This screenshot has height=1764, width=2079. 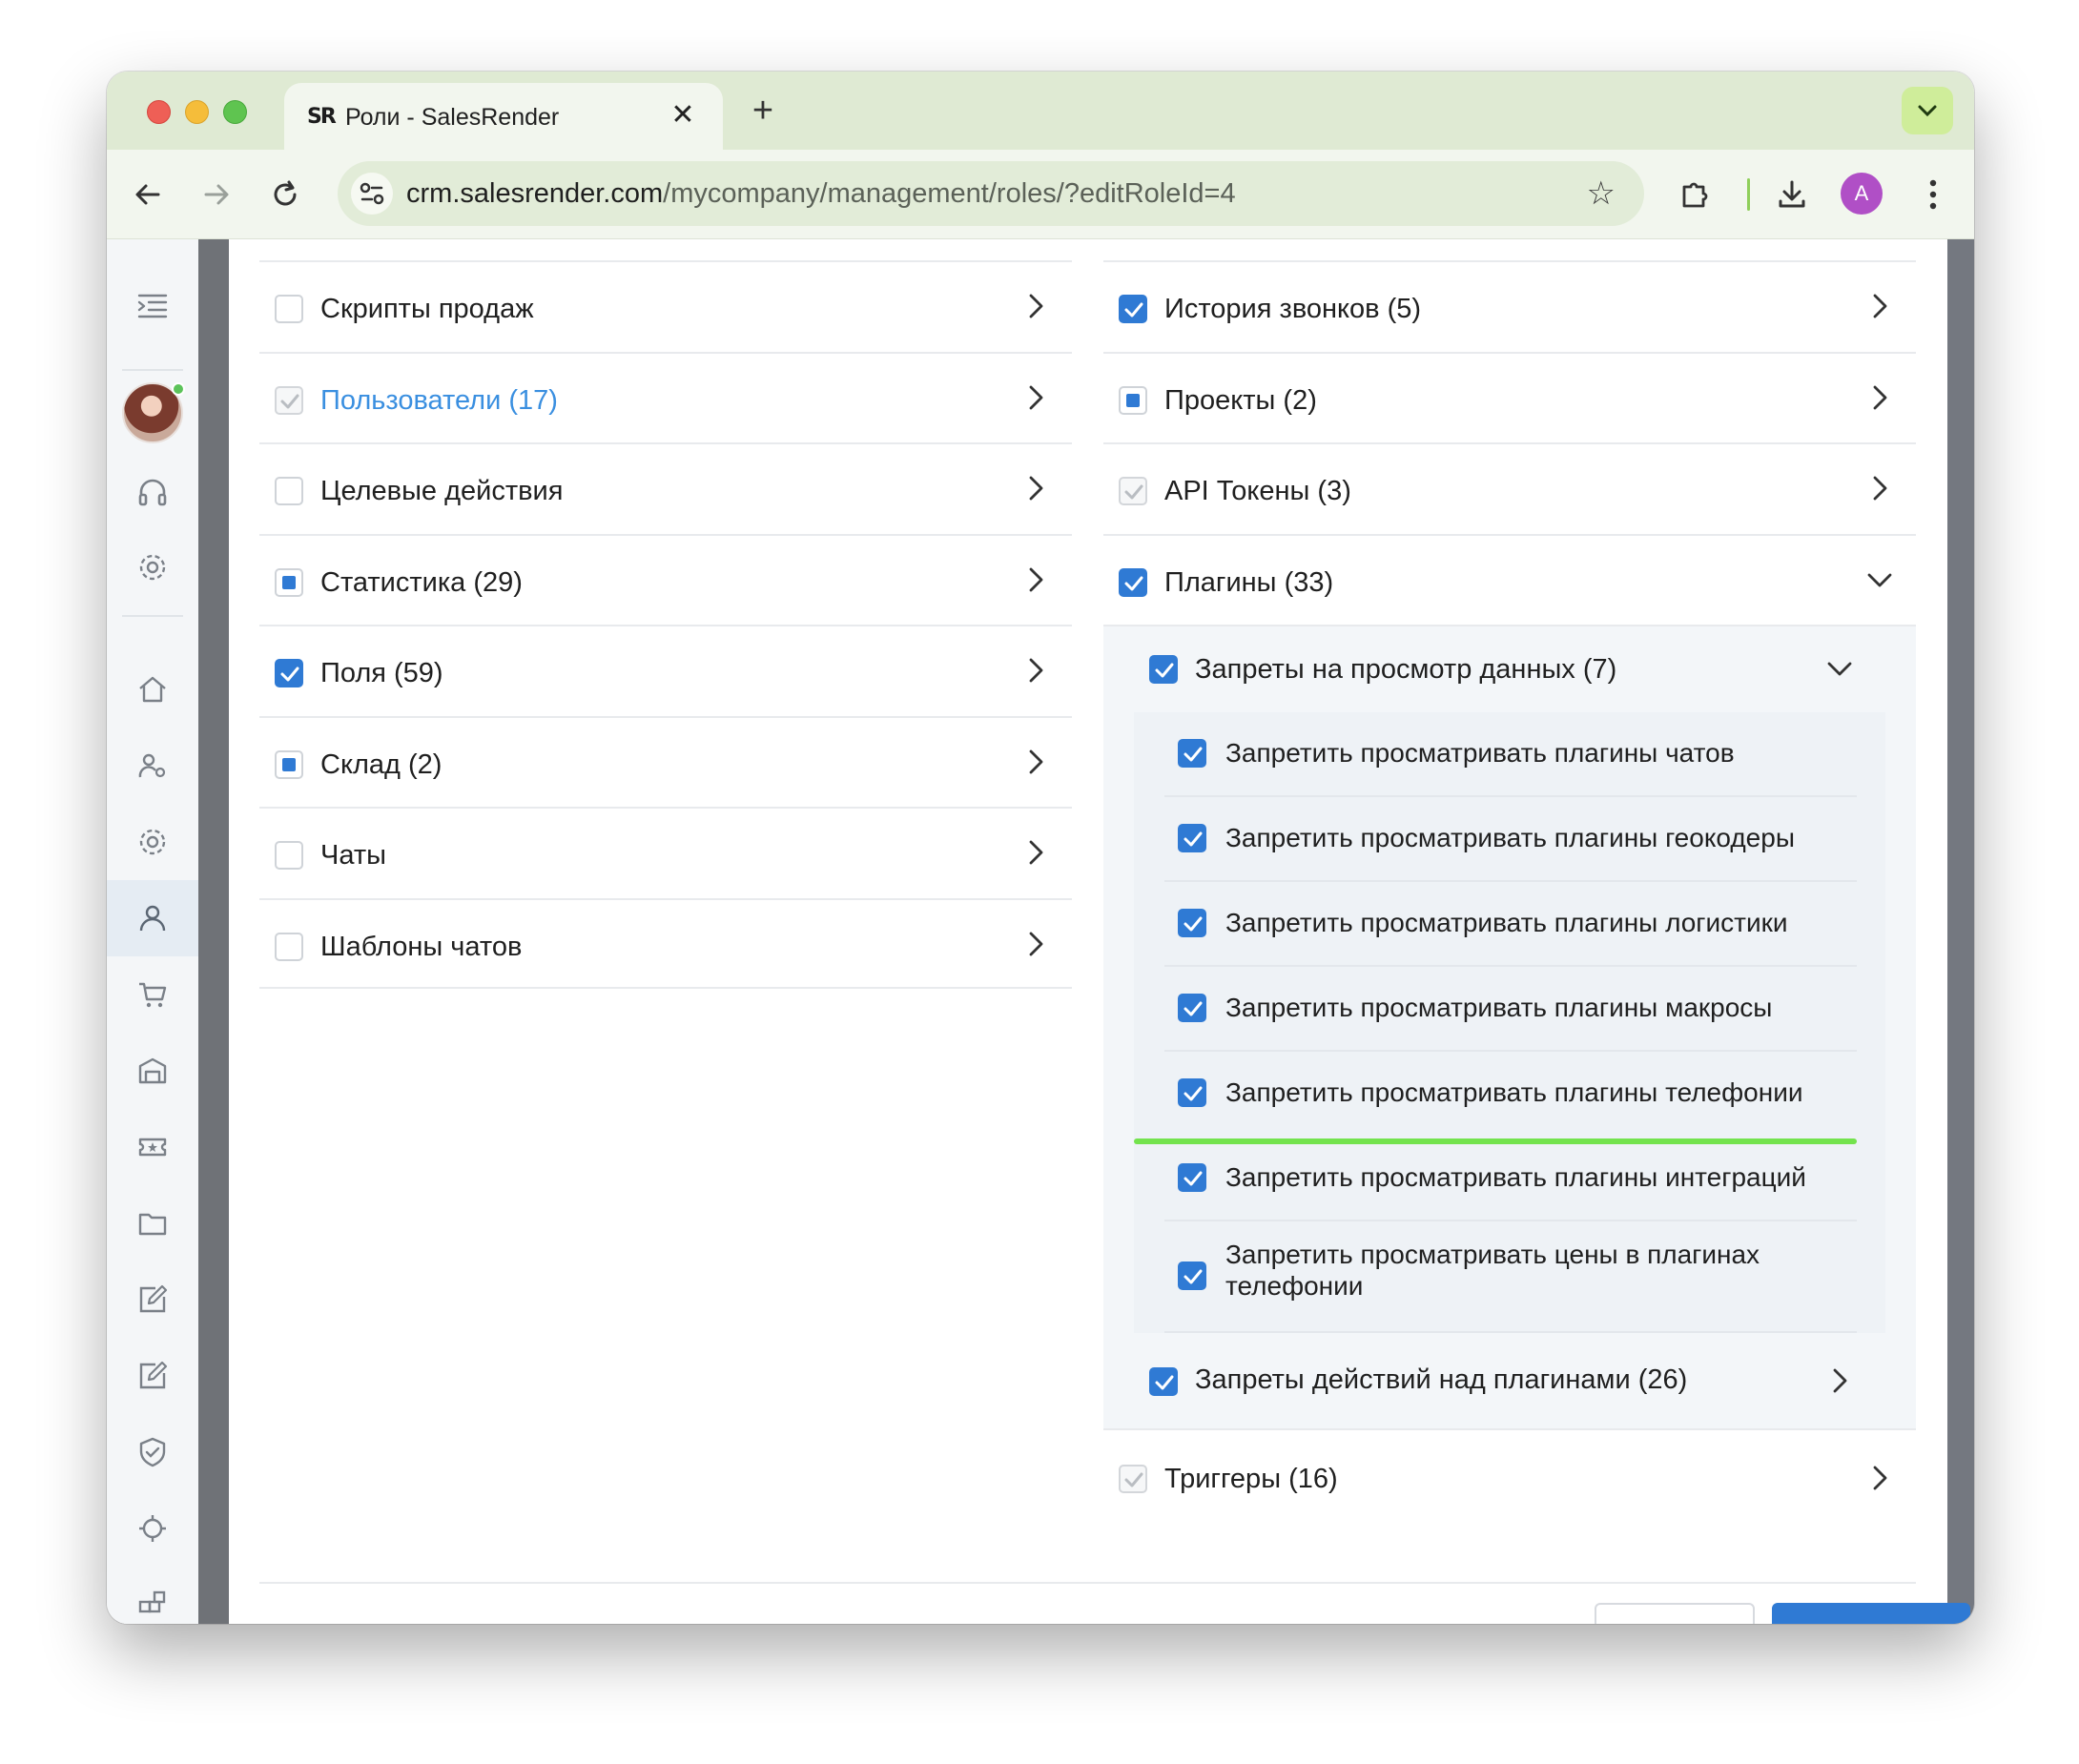 I want to click on new-tab-button: +, so click(x=763, y=111).